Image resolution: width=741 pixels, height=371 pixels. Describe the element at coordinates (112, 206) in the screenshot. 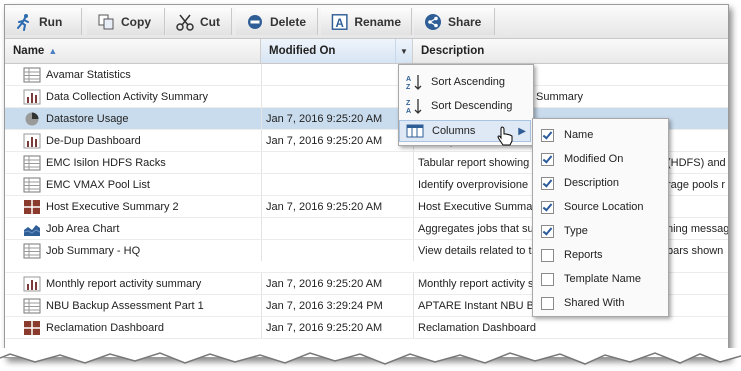

I see `row-name: Host Executive Summary 2` at that location.